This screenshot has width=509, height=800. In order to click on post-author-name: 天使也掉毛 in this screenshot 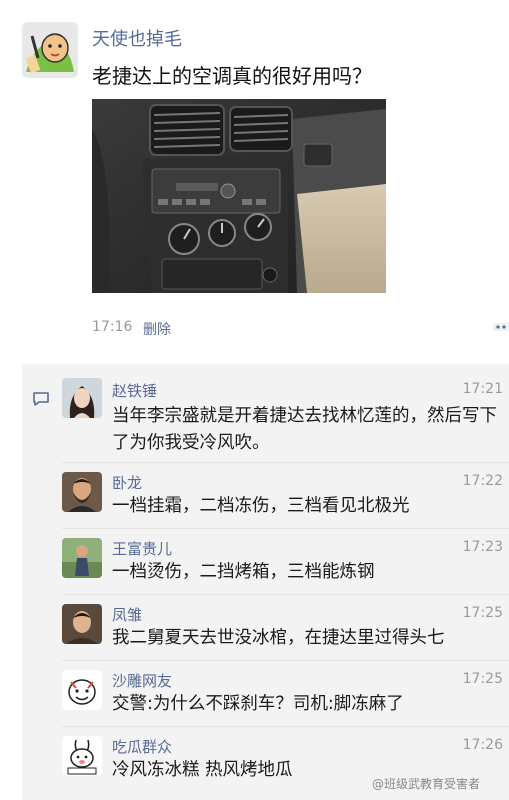, I will do `click(137, 38)`.